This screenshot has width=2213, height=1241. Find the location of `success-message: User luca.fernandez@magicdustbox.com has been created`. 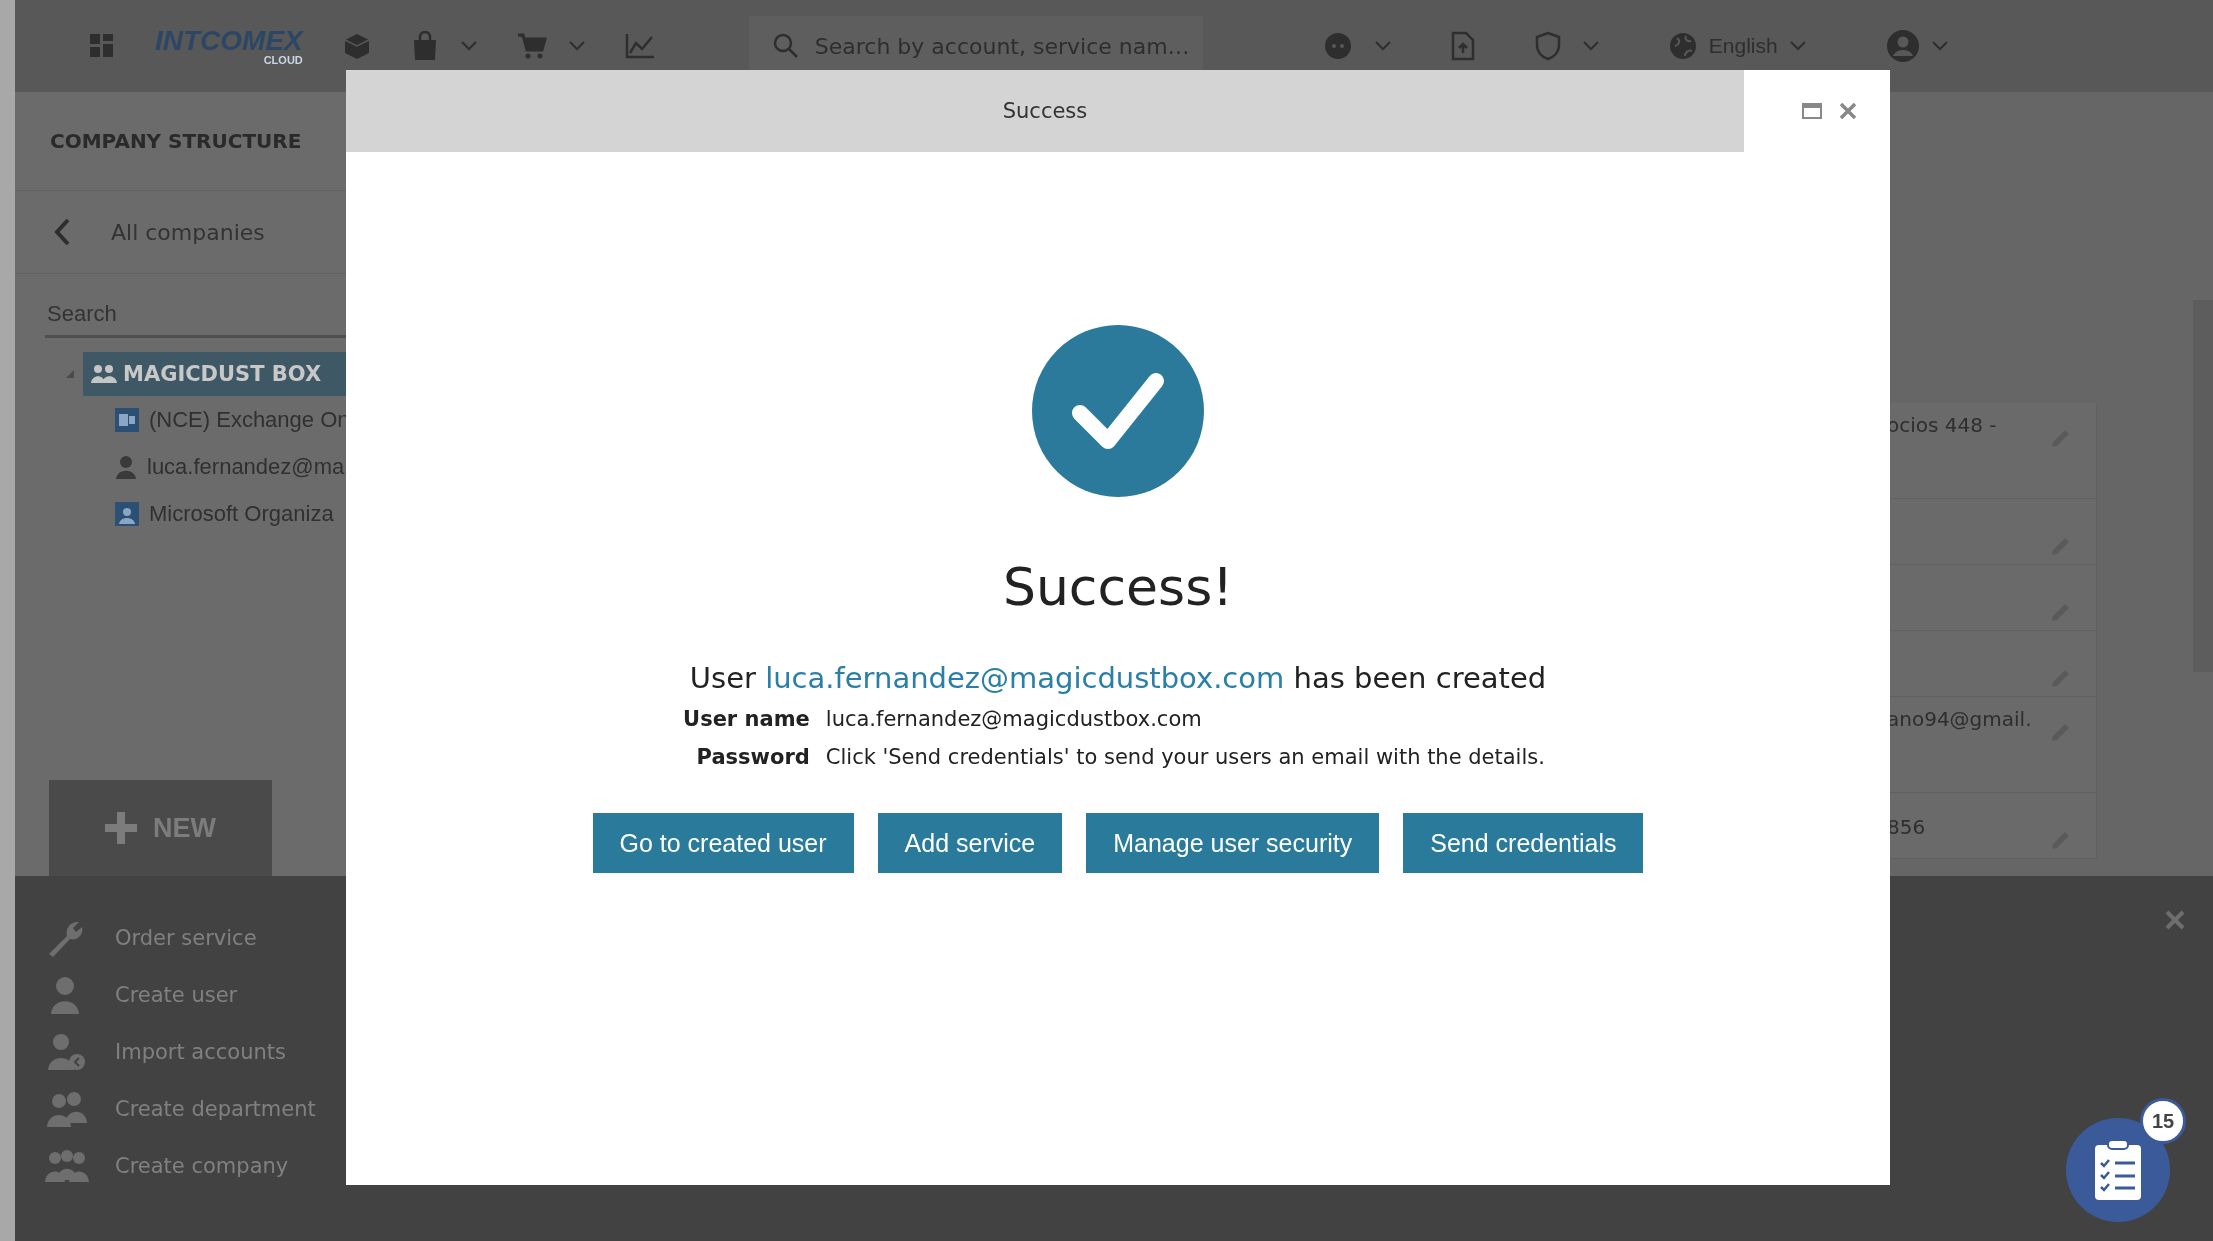

success-message: User luca.fernandez@magicdustbox.com has been created is located at coordinates (1118, 678).